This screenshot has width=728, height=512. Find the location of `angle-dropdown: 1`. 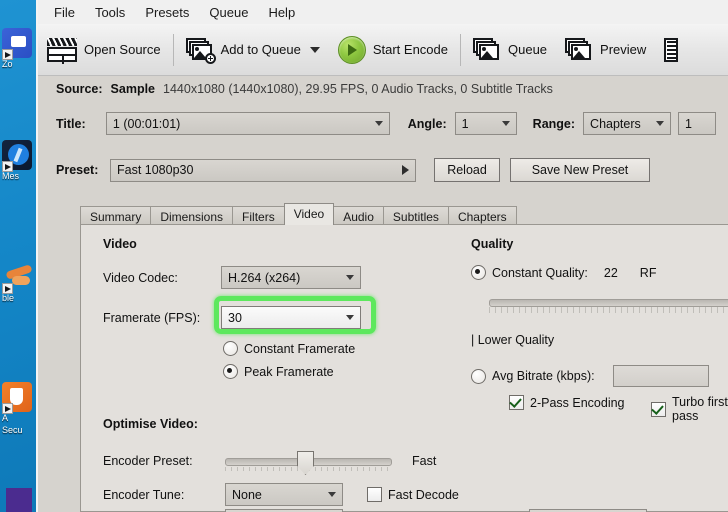

angle-dropdown: 1 is located at coordinates (485, 123).